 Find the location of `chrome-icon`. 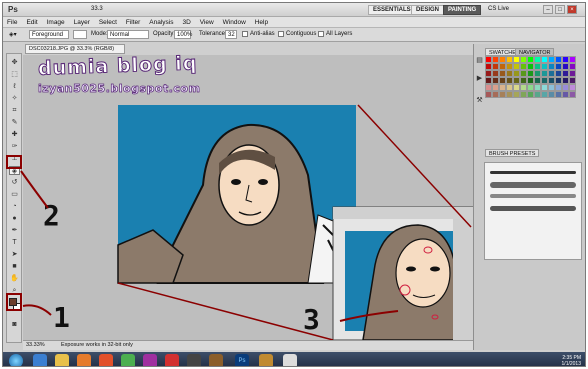

chrome-icon is located at coordinates (128, 360).